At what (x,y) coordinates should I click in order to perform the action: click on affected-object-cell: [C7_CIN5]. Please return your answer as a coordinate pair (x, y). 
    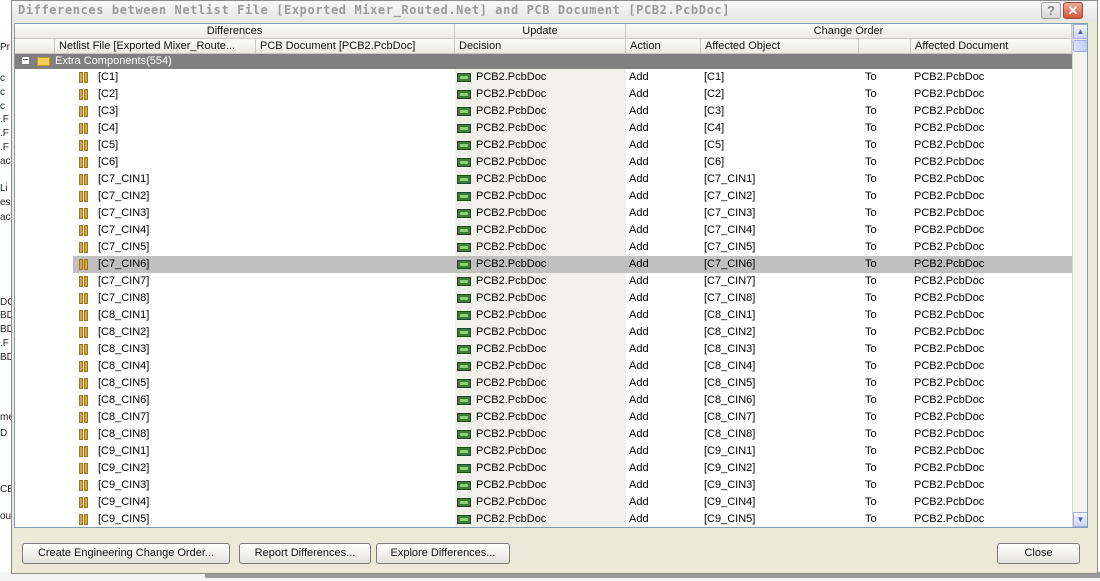
    Looking at the image, I should click on (730, 247).